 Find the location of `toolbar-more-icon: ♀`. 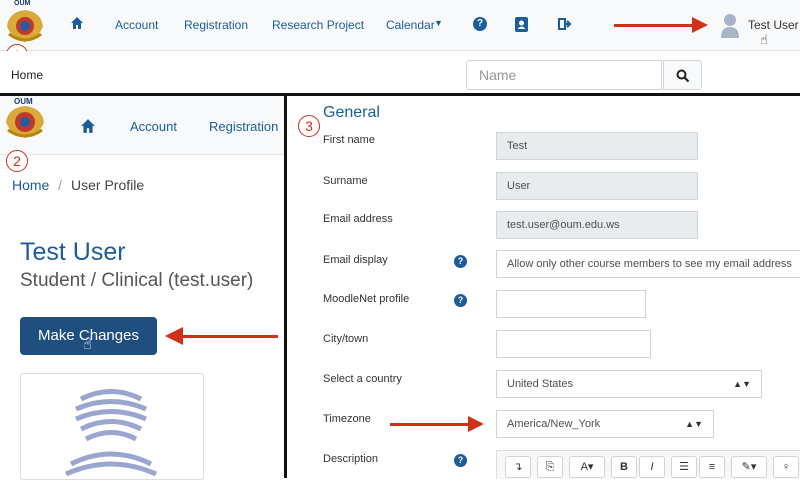

toolbar-more-icon: ♀ is located at coordinates (786, 467).